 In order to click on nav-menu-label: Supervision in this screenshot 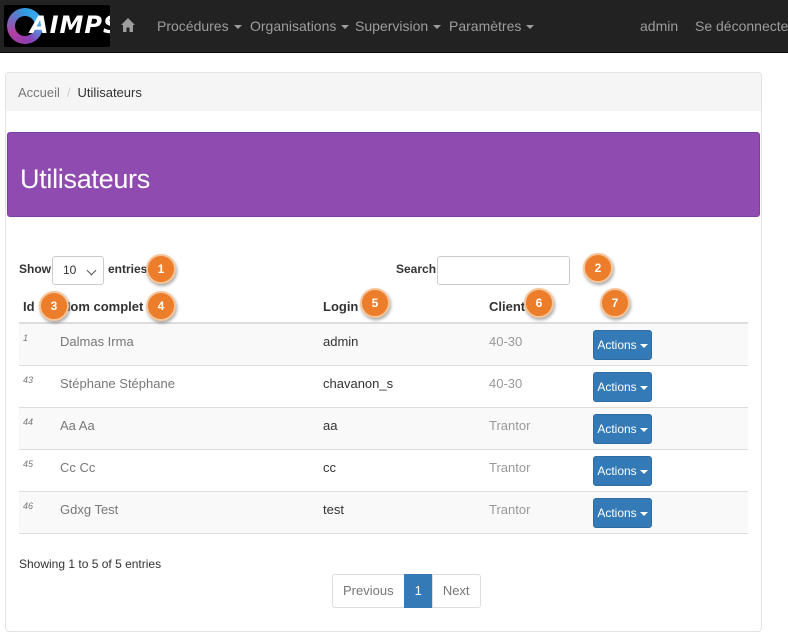, I will do `click(392, 26)`.